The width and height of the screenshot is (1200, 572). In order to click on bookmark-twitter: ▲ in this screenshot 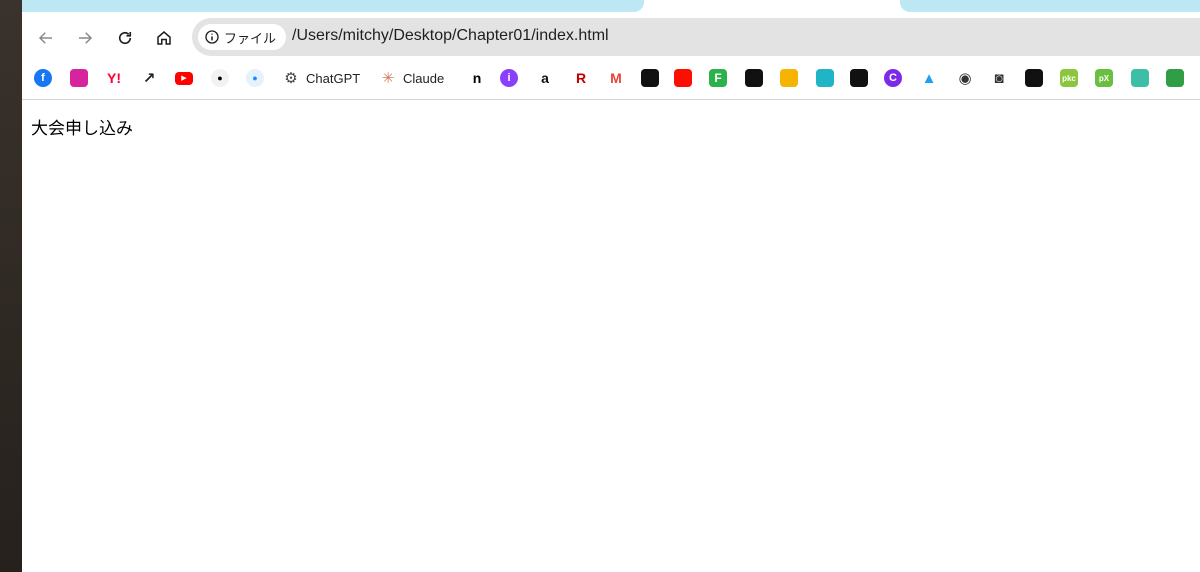, I will do `click(929, 78)`.